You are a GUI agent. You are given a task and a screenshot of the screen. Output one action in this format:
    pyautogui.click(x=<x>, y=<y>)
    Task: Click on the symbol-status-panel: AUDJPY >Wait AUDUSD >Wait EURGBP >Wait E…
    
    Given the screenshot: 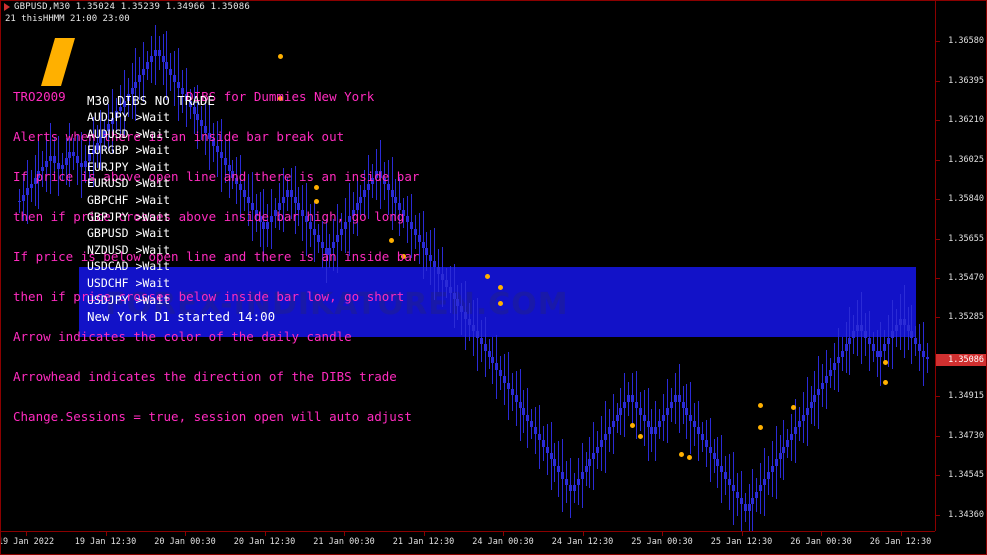 What is the action you would take?
    pyautogui.click(x=128, y=208)
    